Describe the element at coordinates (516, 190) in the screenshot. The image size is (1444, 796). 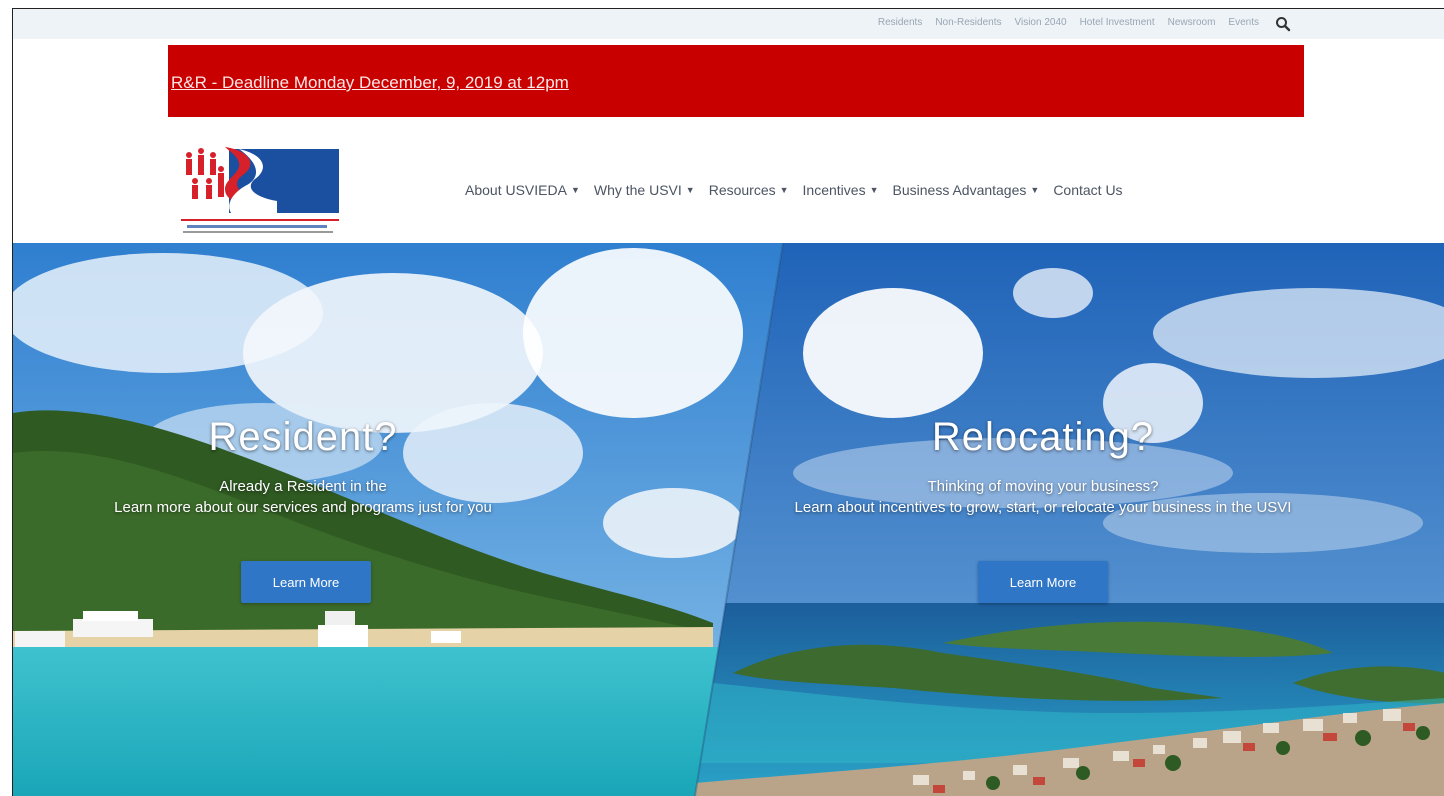
I see `nav-label: About USVIEDA` at that location.